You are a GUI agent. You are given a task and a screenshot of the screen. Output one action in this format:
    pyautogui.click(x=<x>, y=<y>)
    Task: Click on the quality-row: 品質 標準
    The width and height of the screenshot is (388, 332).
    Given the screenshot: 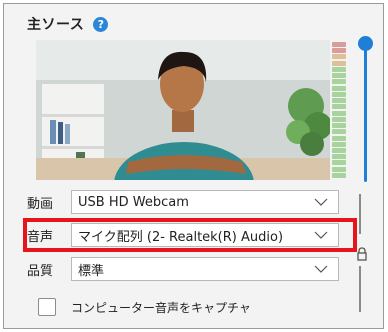 What is the action you would take?
    pyautogui.click(x=183, y=269)
    